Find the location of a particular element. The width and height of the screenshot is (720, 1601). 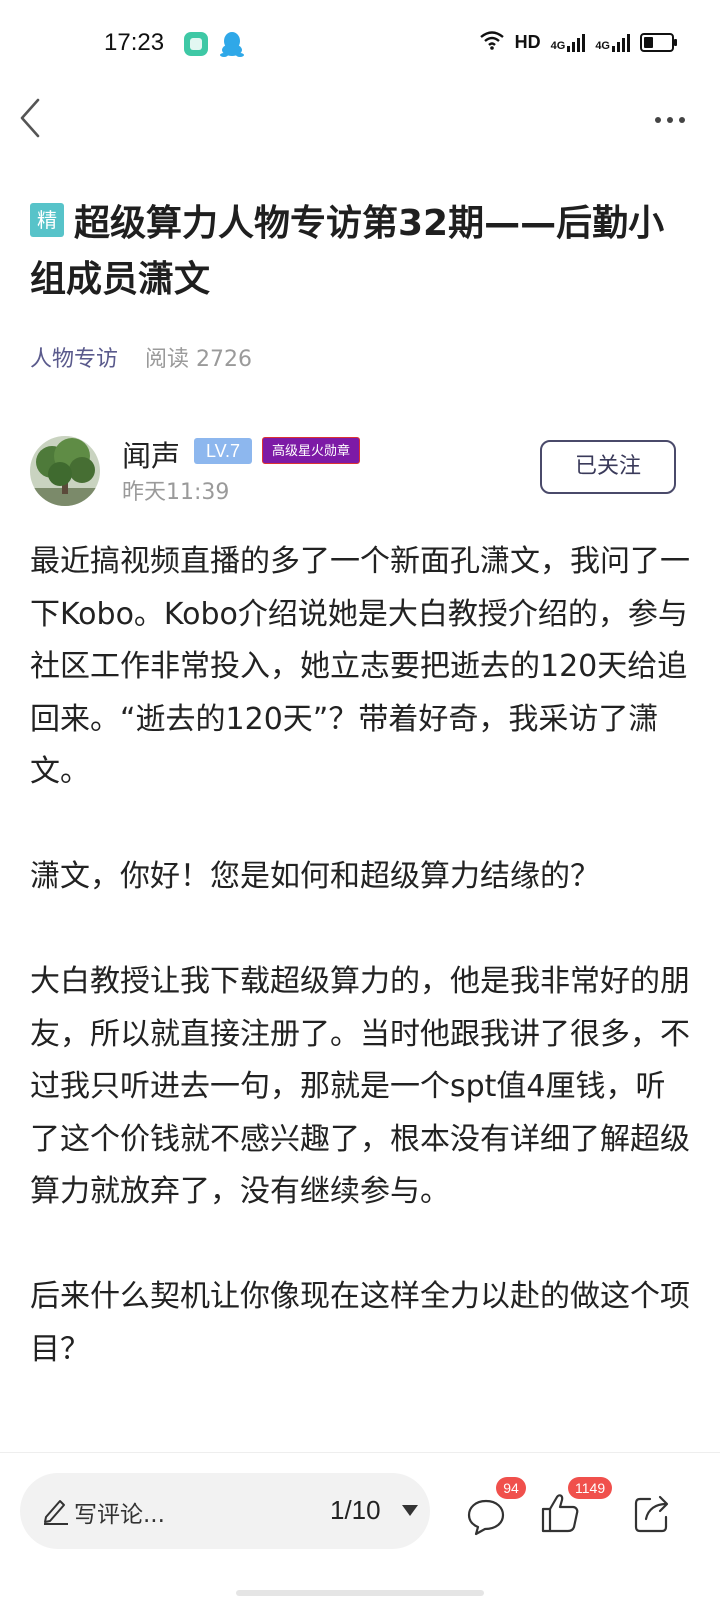

status-time: 17:23 is located at coordinates (134, 42).